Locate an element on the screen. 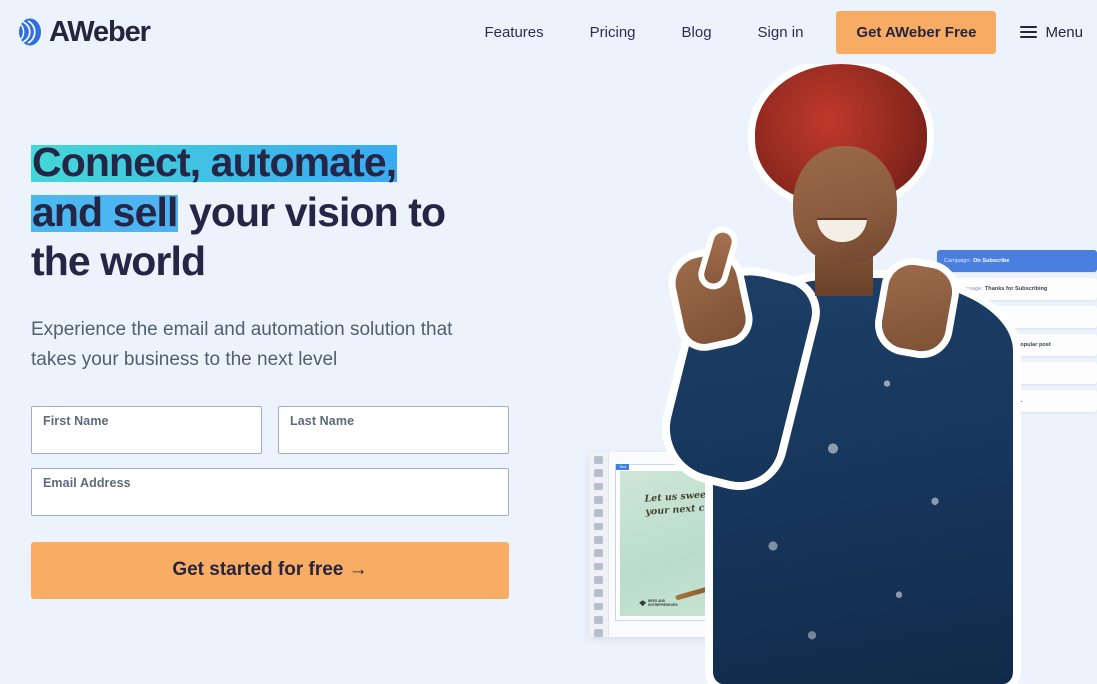  first-name-field: First Name is located at coordinates (146, 429).